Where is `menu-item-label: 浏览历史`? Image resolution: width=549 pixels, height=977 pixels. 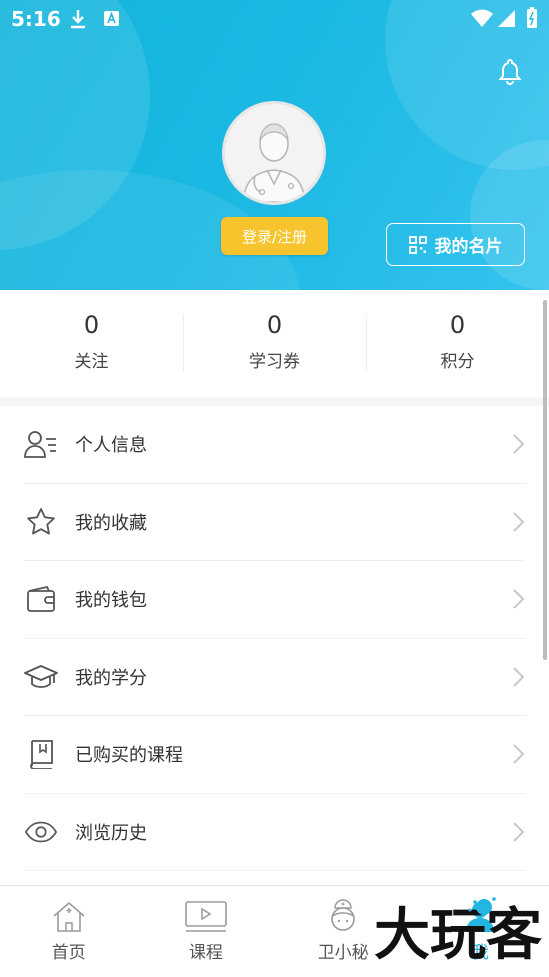 menu-item-label: 浏览历史 is located at coordinates (111, 833).